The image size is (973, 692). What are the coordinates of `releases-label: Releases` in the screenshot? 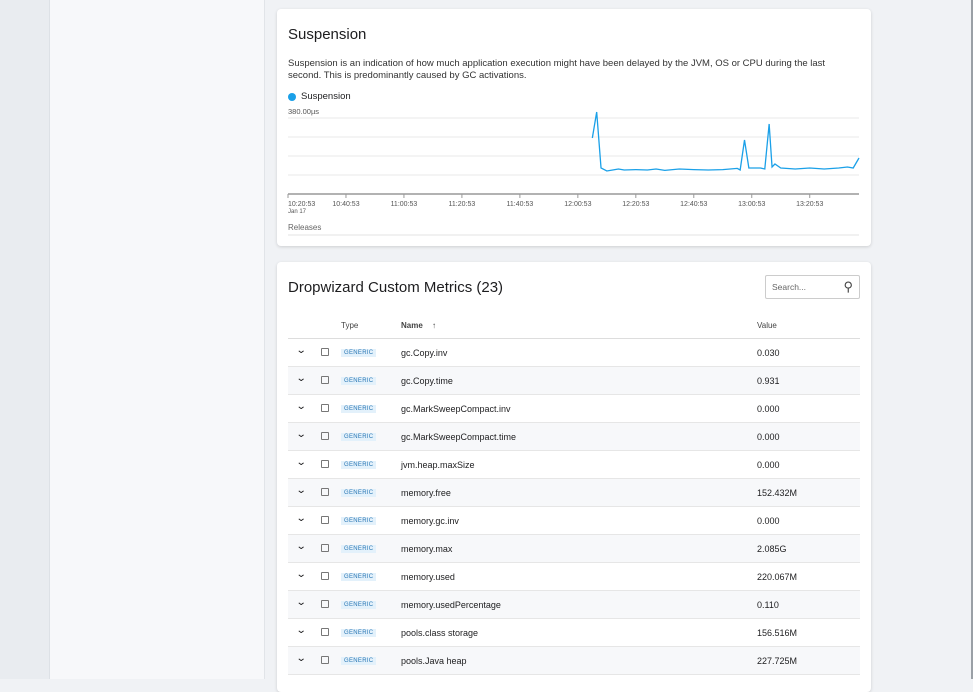 It's located at (304, 227).